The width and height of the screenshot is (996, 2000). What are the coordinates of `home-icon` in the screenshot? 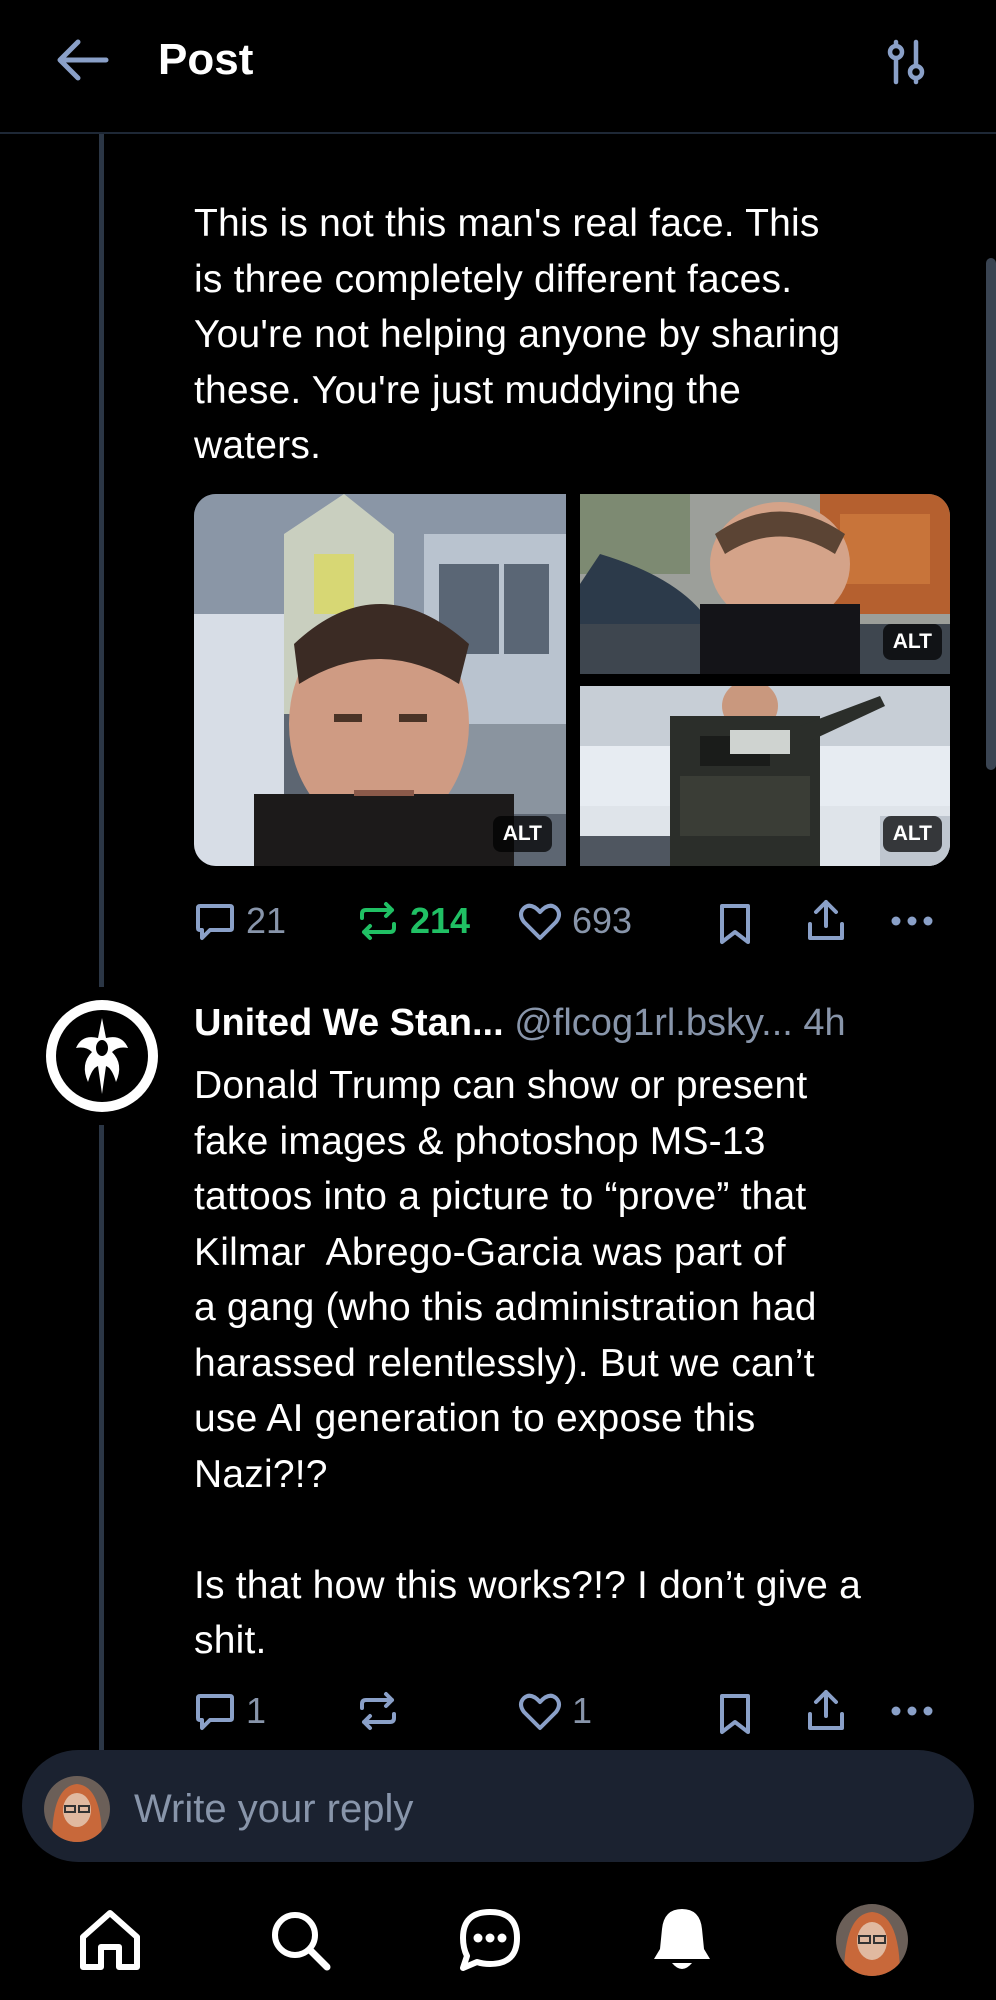 It's located at (110, 1940).